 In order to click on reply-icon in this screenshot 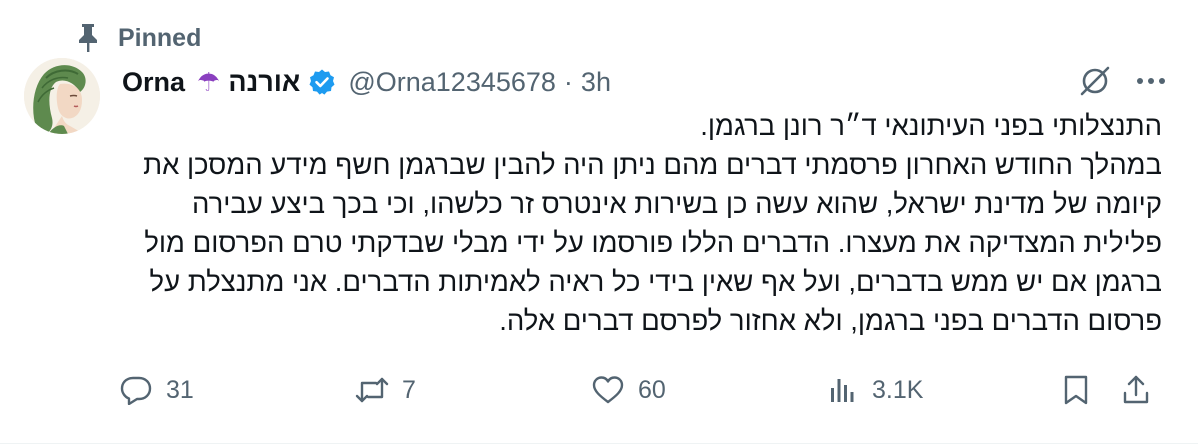, I will do `click(136, 390)`.